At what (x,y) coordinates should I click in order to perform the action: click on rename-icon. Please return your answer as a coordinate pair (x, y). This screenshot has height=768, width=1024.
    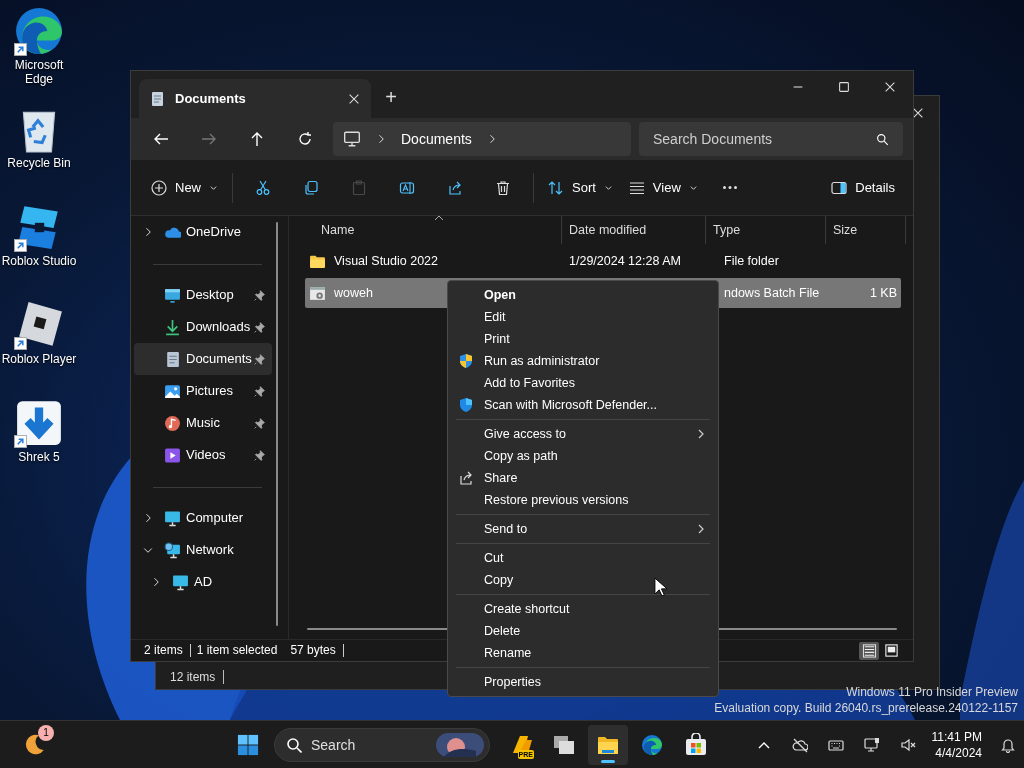
    Looking at the image, I should click on (407, 187).